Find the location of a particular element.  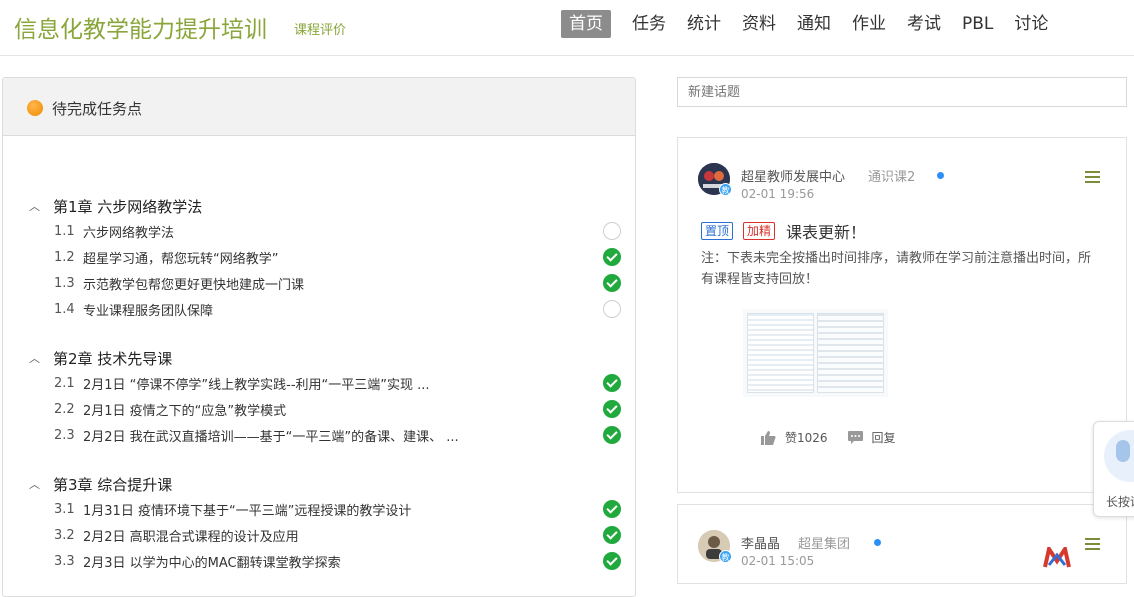

post-author: 李晶晶 is located at coordinates (760, 542).